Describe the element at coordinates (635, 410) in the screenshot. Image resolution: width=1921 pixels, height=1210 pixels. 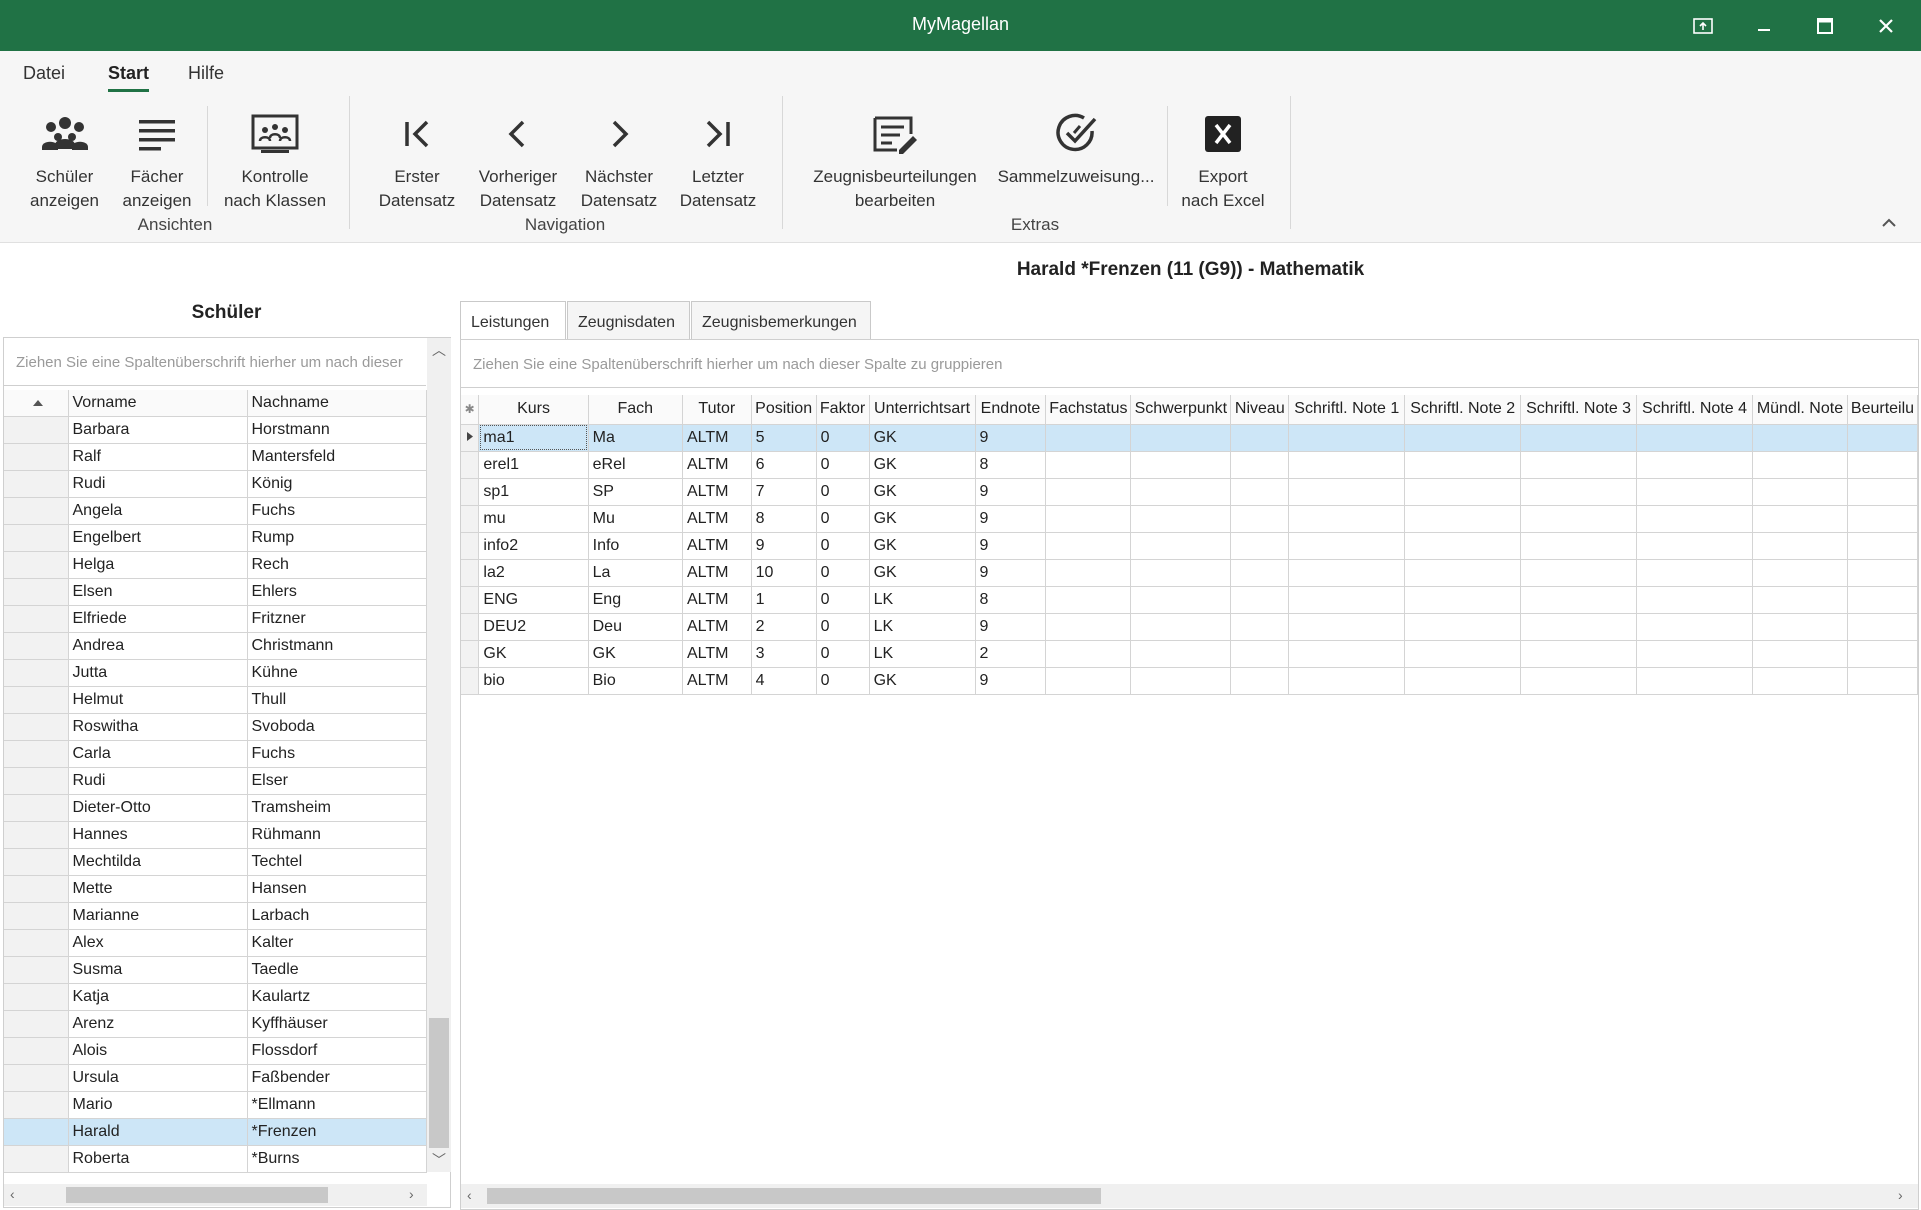
I see `column-header-fach: Fach` at that location.